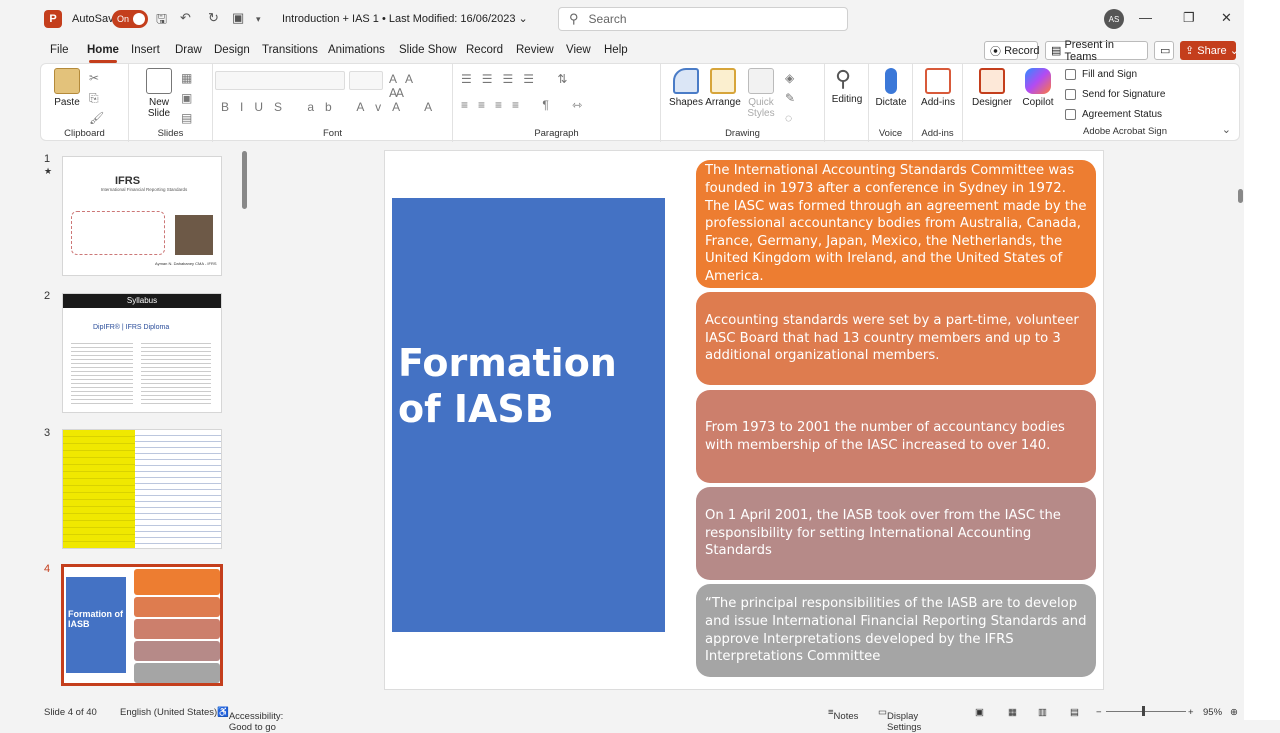 This screenshot has width=1280, height=733. Describe the element at coordinates (535, 50) in the screenshot. I see `tab-review: Review` at that location.